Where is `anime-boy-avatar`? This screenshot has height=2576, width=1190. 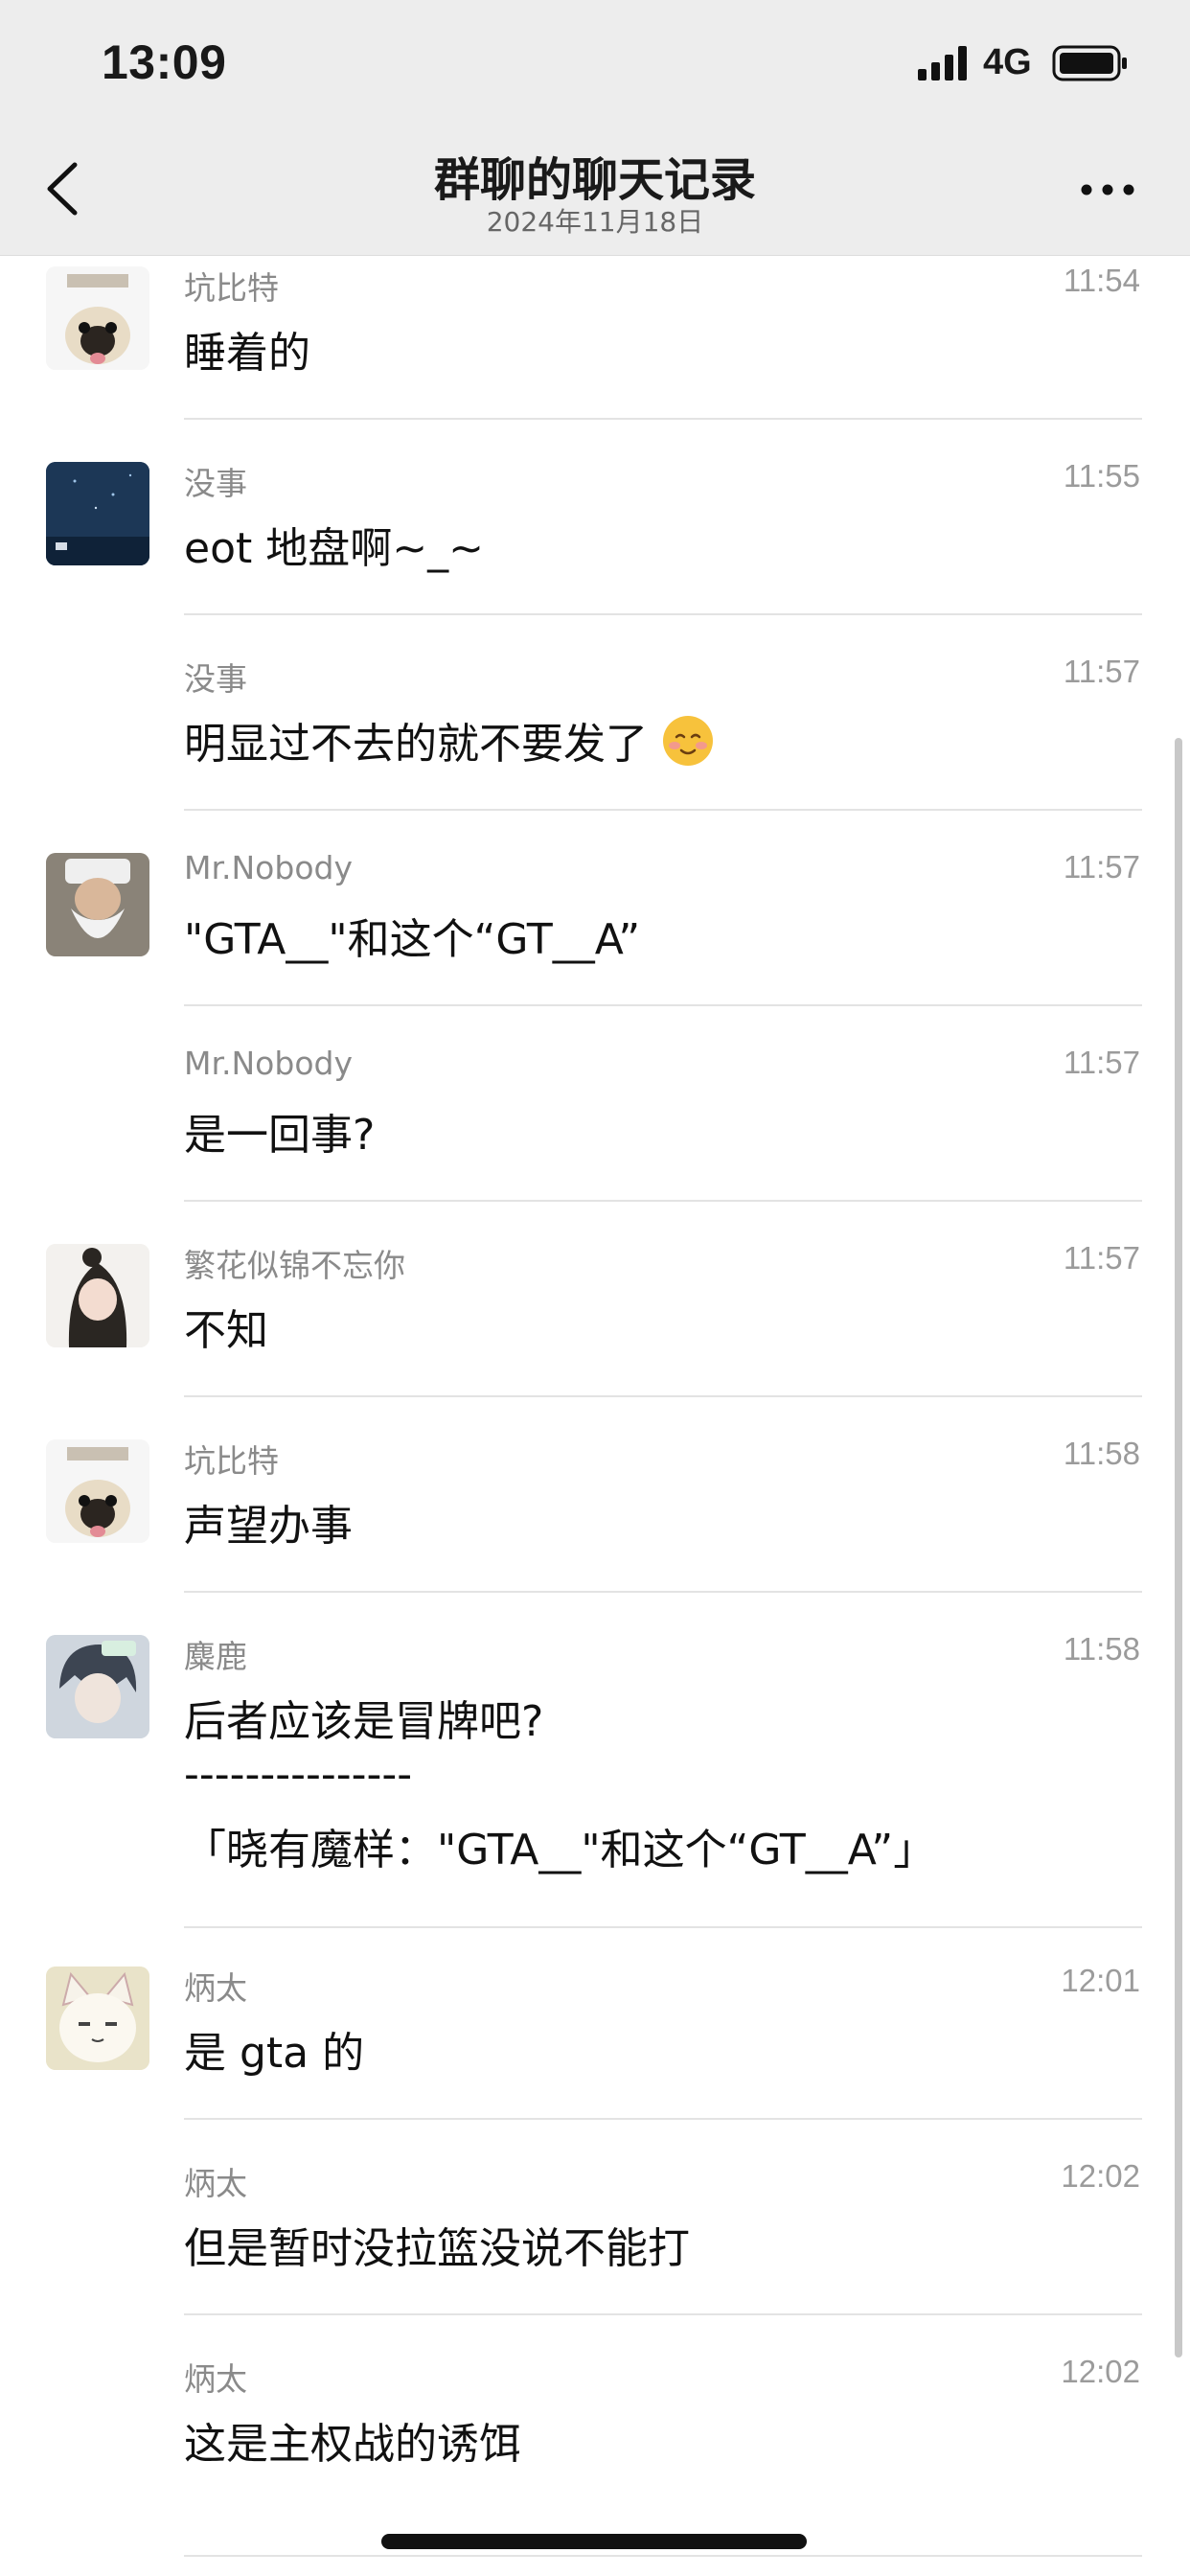
anime-boy-avatar is located at coordinates (97, 1686).